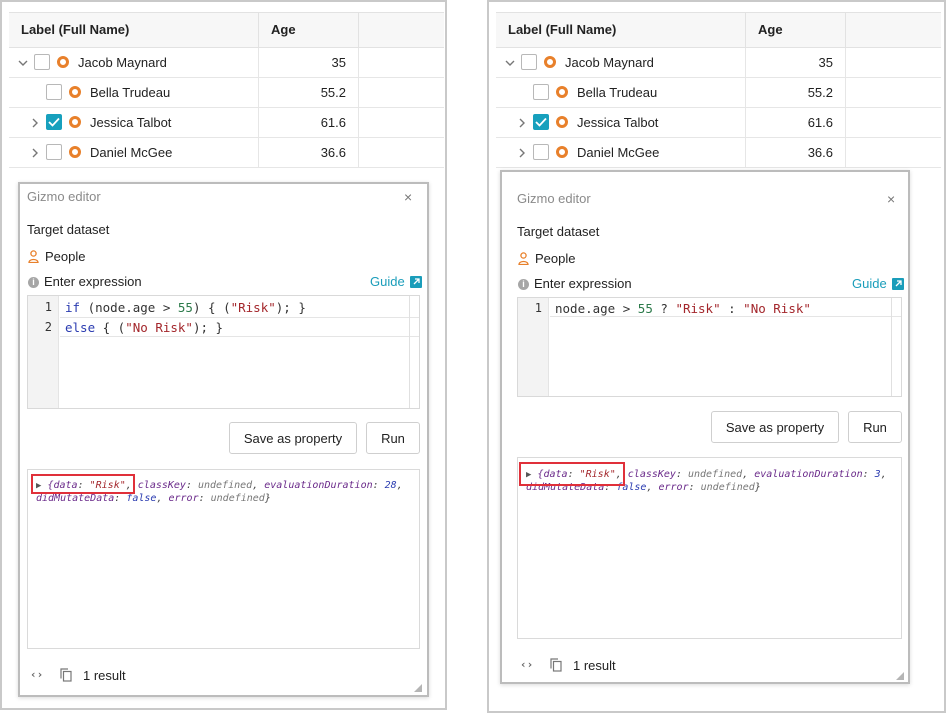 This screenshot has width=946, height=713. Describe the element at coordinates (796, 152) in the screenshot. I see `row-age: 36.6` at that location.